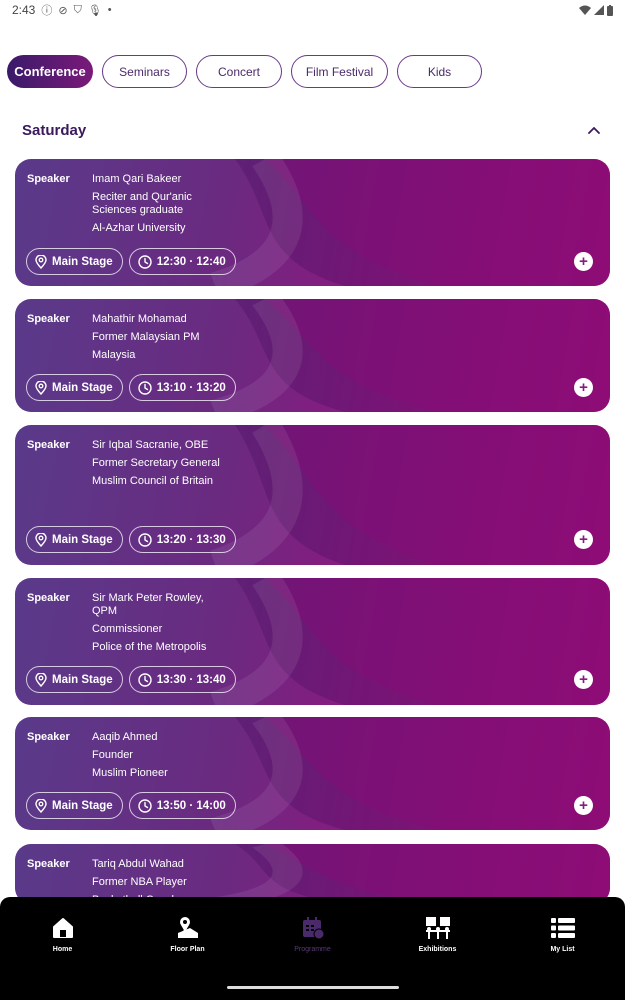 The image size is (625, 1000). Describe the element at coordinates (188, 928) in the screenshot. I see `map-icon` at that location.